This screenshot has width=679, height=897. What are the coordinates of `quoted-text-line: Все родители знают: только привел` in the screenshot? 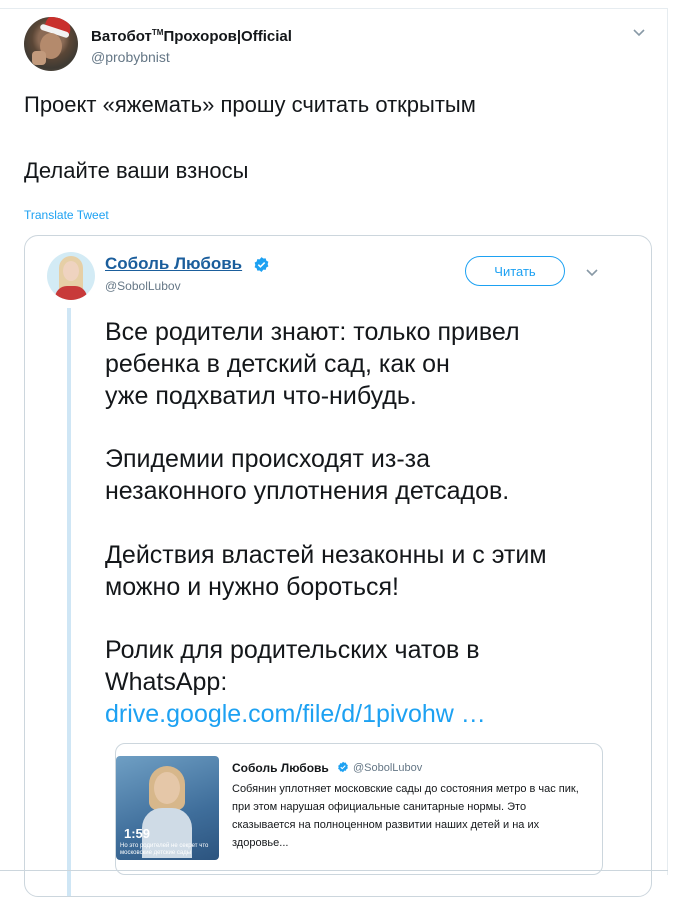 It's located at (312, 332).